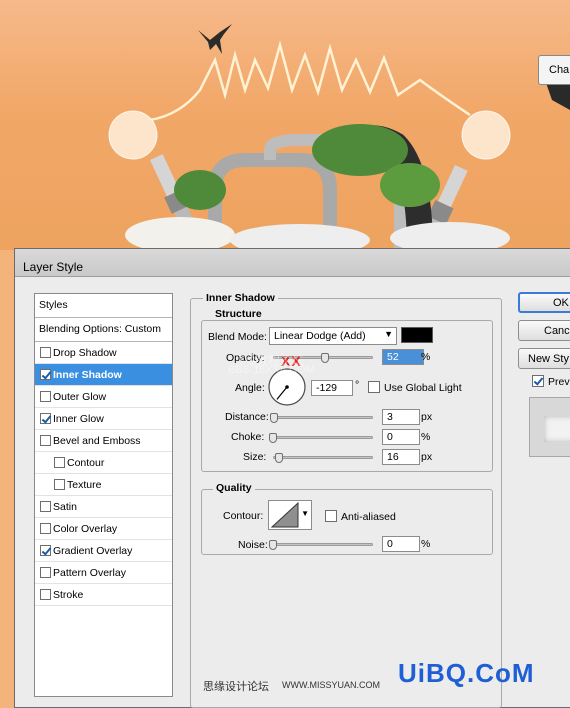 This screenshot has width=570, height=708. I want to click on style-item-label: Outer Glow, so click(80, 397).